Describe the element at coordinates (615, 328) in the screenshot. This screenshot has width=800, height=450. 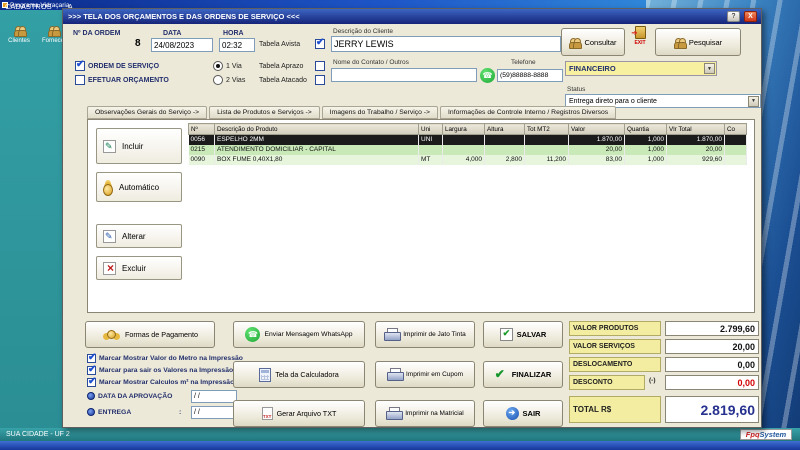
I see `valor-produtos-label: VALOR PRODUTOS` at that location.